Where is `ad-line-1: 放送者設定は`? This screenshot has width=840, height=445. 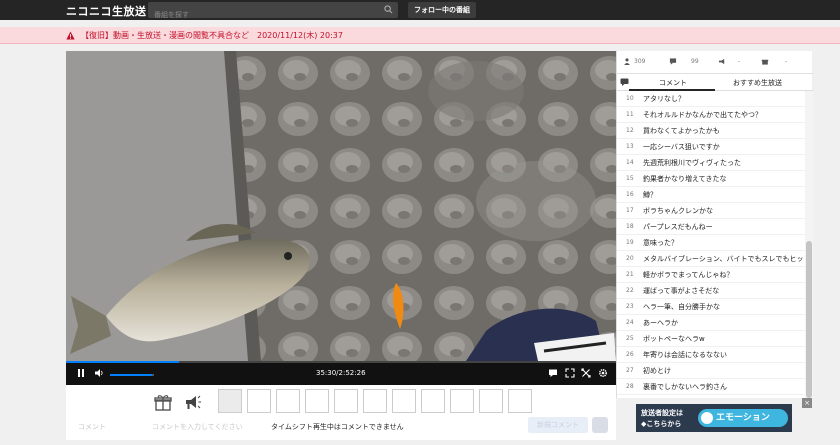 ad-line-1: 放送者設定は is located at coordinates (662, 413).